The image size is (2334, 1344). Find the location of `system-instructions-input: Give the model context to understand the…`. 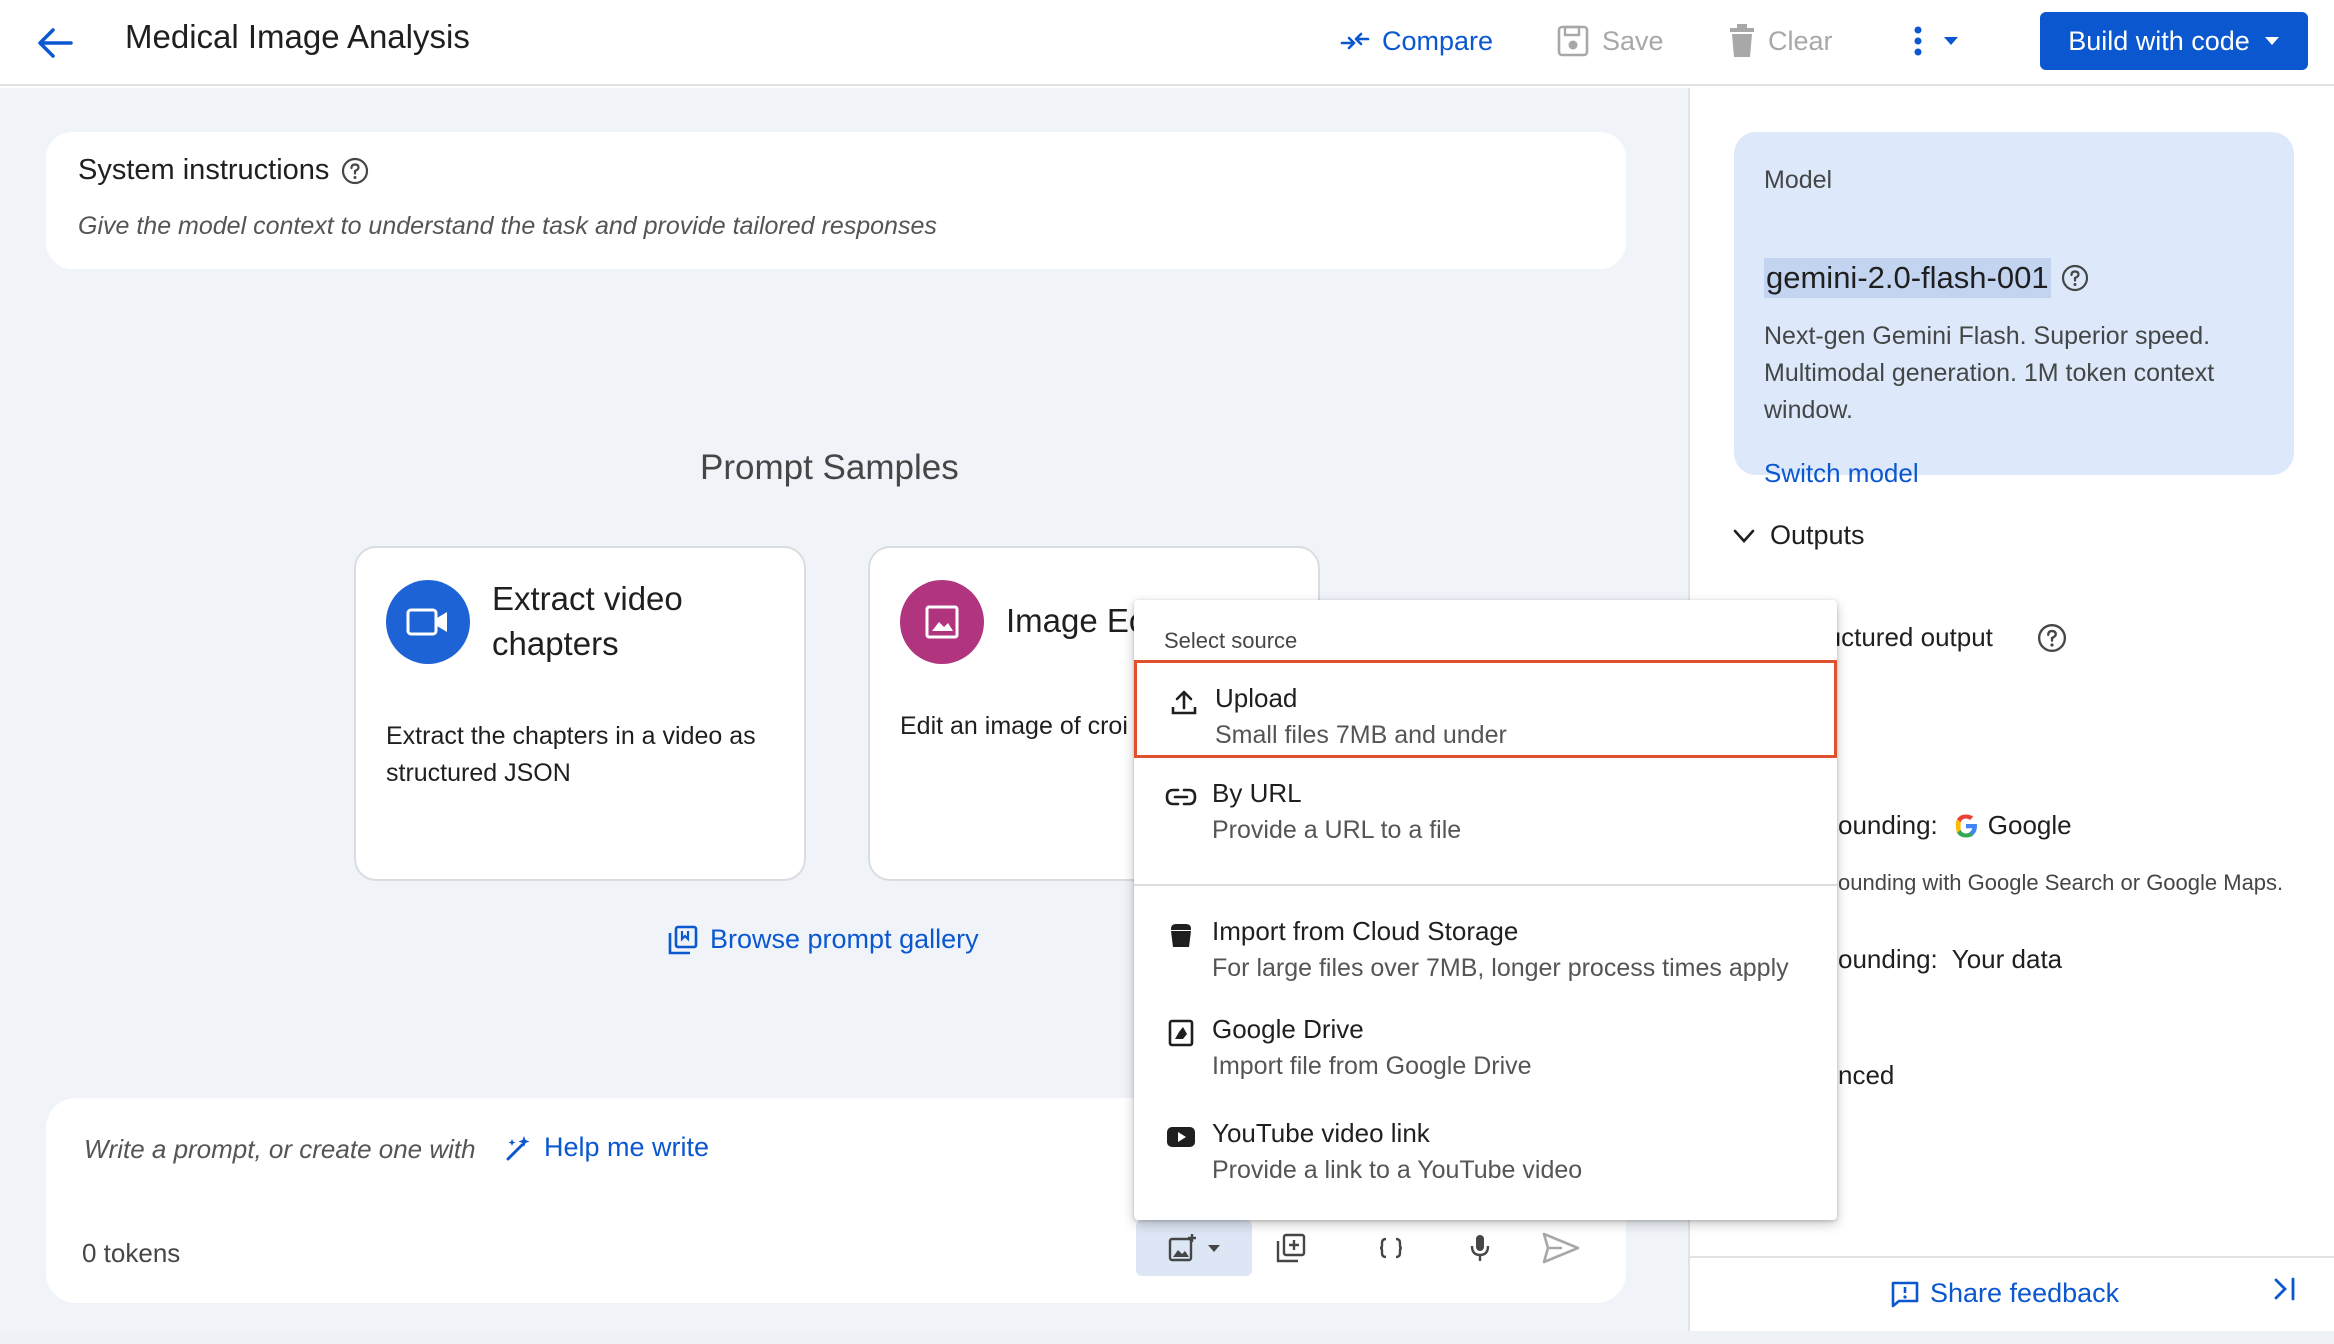

system-instructions-input: Give the model context to understand the… is located at coordinates (507, 226).